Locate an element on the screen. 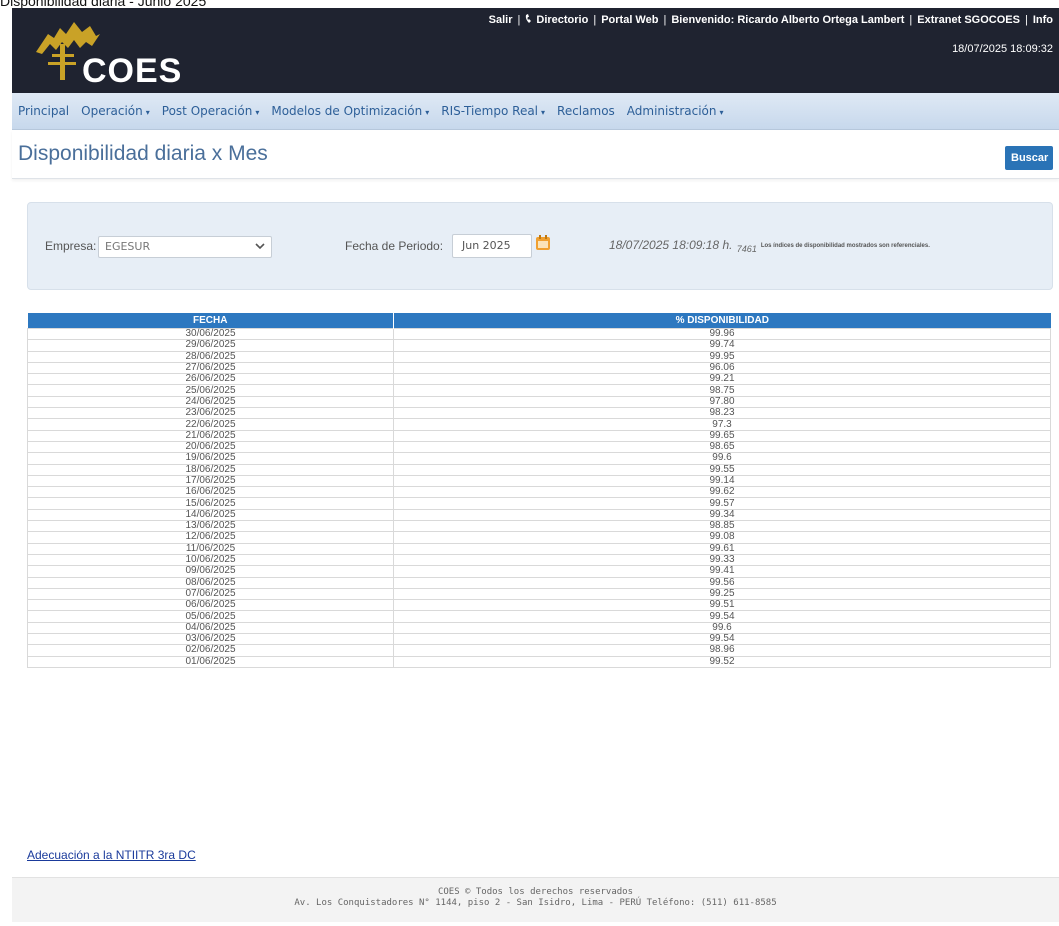 The height and width of the screenshot is (926, 1059). table-row: 28/06/2025 99.95 is located at coordinates (539, 356).